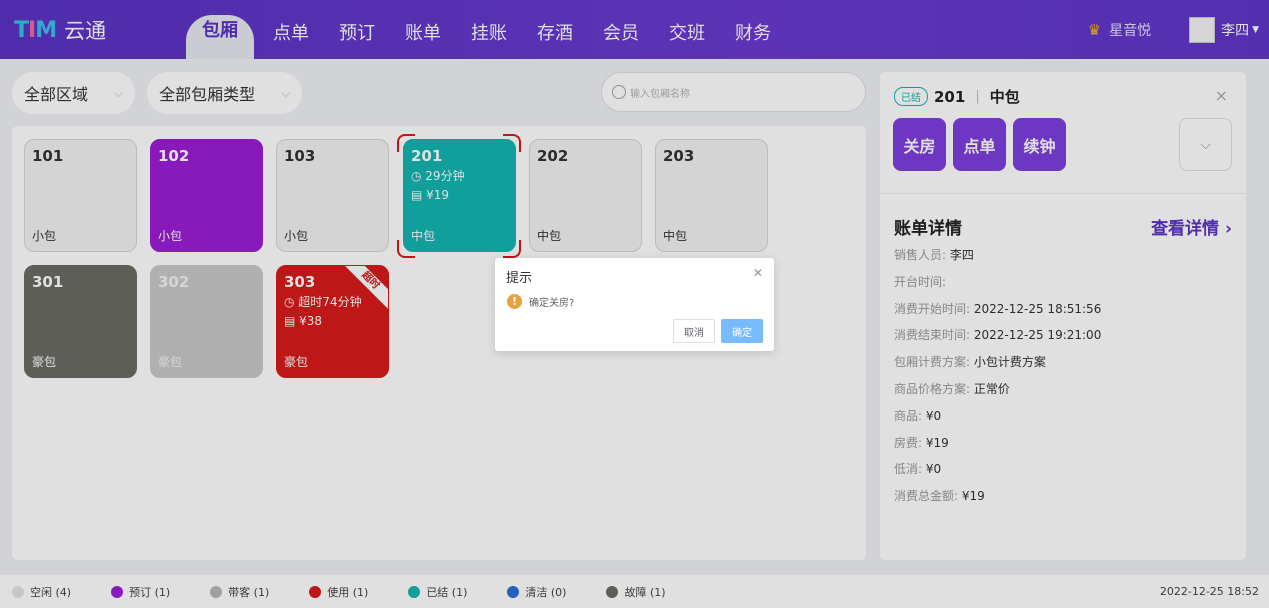 The image size is (1269, 608). What do you see at coordinates (519, 278) in the screenshot?
I see `dialog-title: 提示` at bounding box center [519, 278].